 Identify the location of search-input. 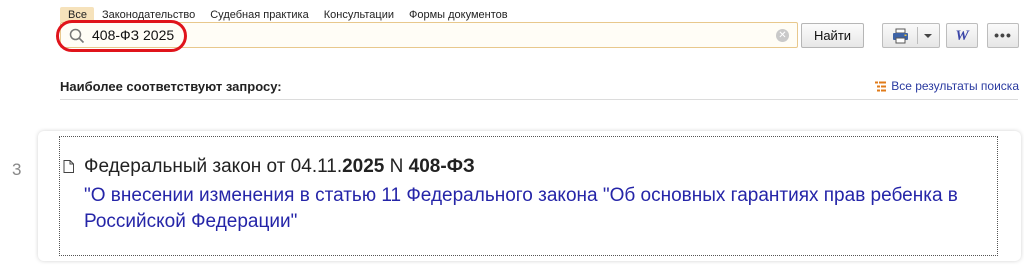
(432, 35).